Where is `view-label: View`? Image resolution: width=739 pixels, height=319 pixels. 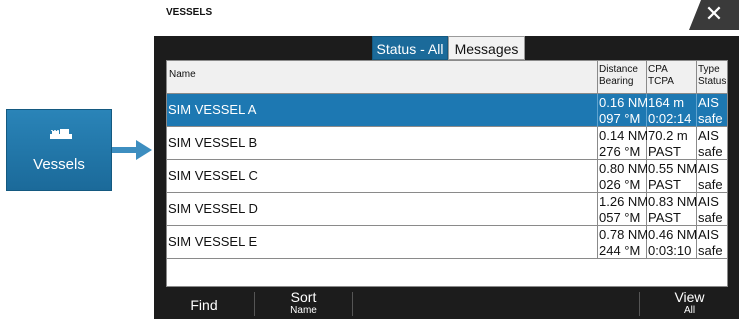
view-label: View is located at coordinates (689, 297).